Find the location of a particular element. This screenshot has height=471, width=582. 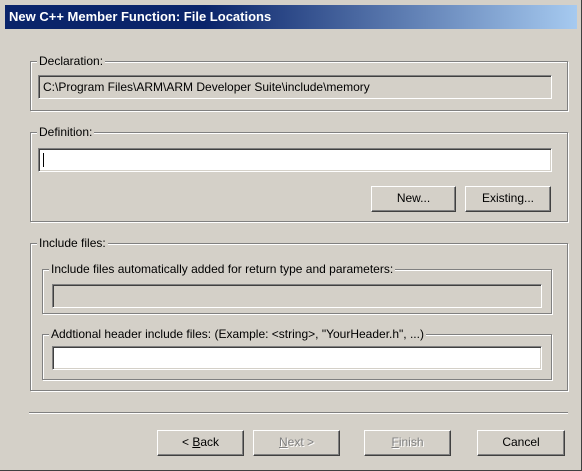

back-rest: ack is located at coordinates (210, 442).